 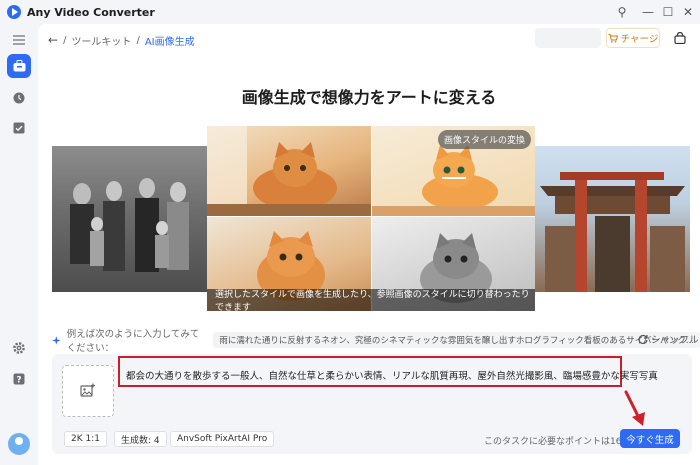 What do you see at coordinates (19, 128) in the screenshot?
I see `tasks-icon` at bounding box center [19, 128].